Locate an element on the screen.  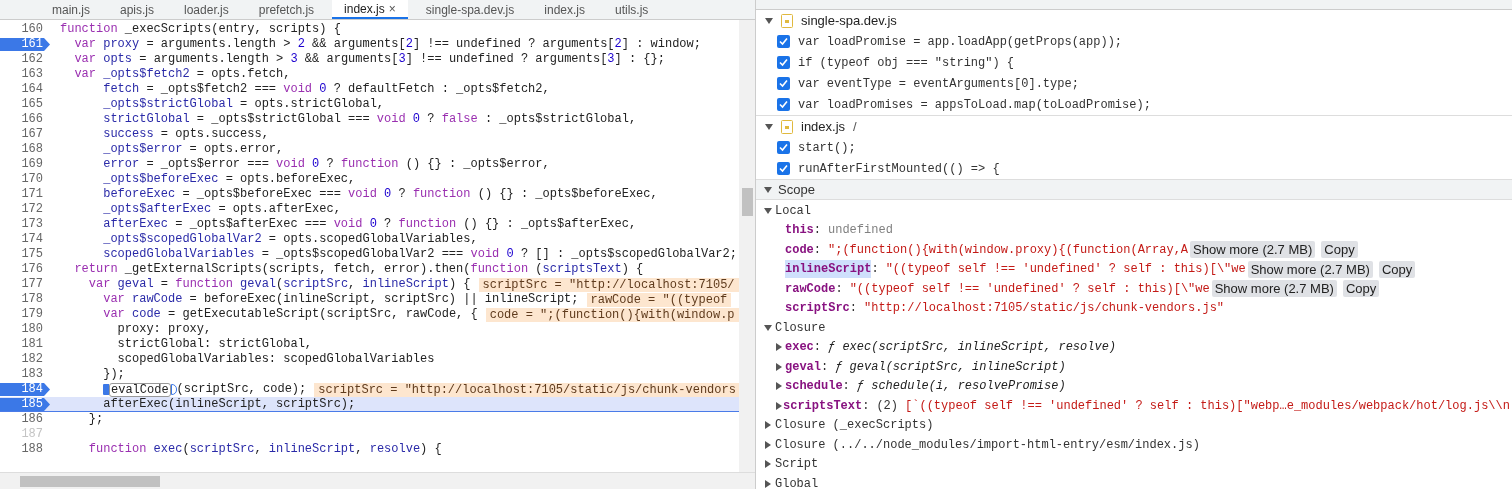
code-line: var opts = arguments.length > 3 && arguments[3] !== undefined ? arguments[3] : {}; is located at coordinates (369, 59).